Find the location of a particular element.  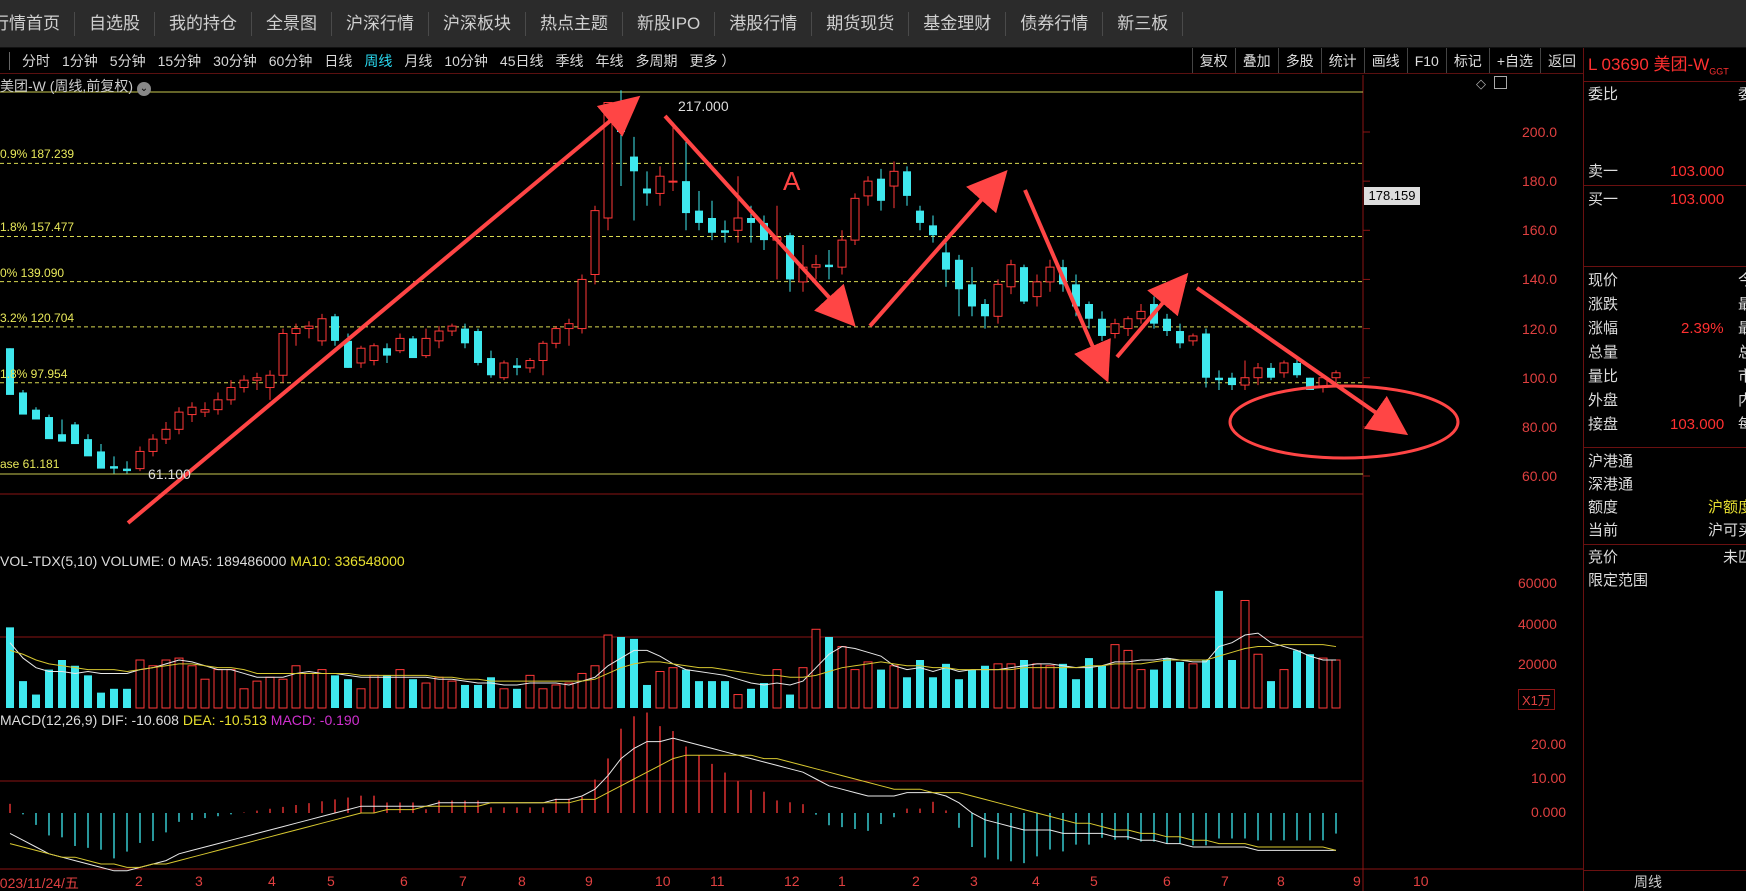

tool-button-4: 画线 is located at coordinates (1385, 60).